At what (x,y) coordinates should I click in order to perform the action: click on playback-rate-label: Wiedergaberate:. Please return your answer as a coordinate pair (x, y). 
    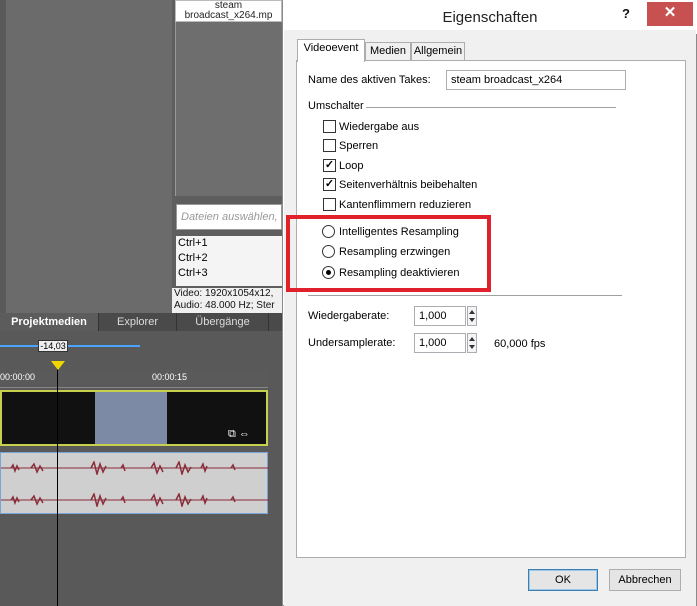
    Looking at the image, I should click on (349, 316).